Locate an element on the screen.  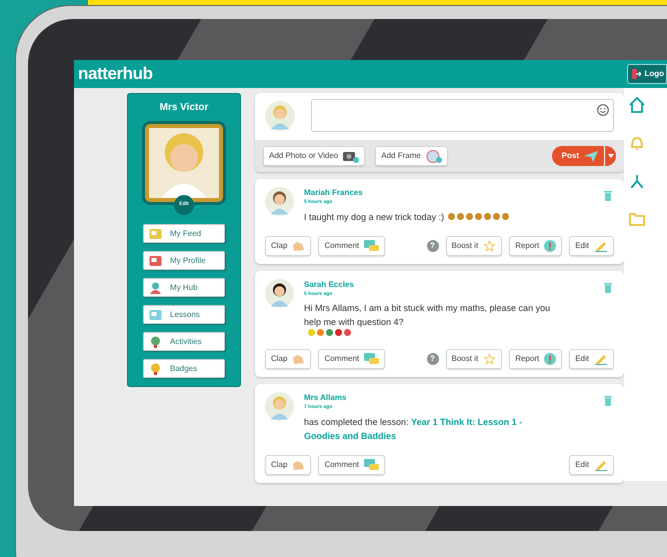
smiley-icon is located at coordinates (603, 110).